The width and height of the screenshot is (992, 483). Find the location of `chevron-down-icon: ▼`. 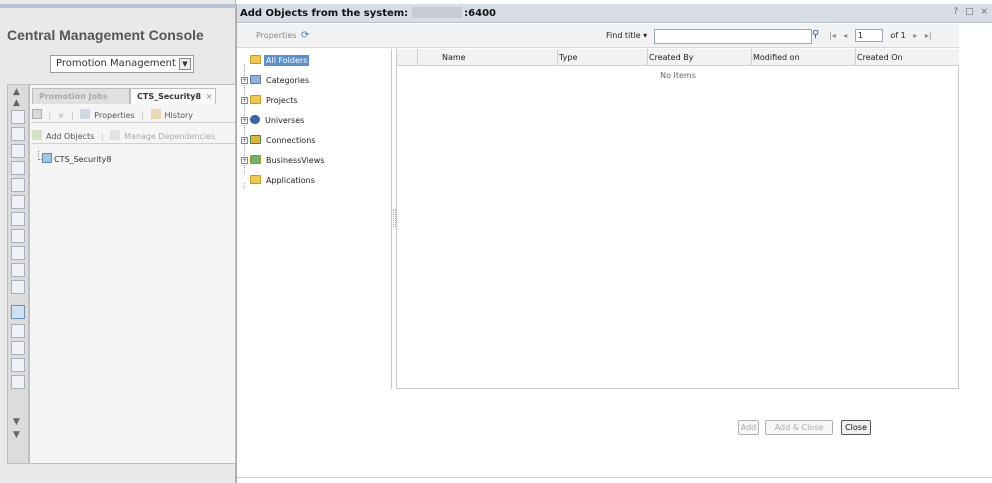

chevron-down-icon: ▼ is located at coordinates (185, 64).